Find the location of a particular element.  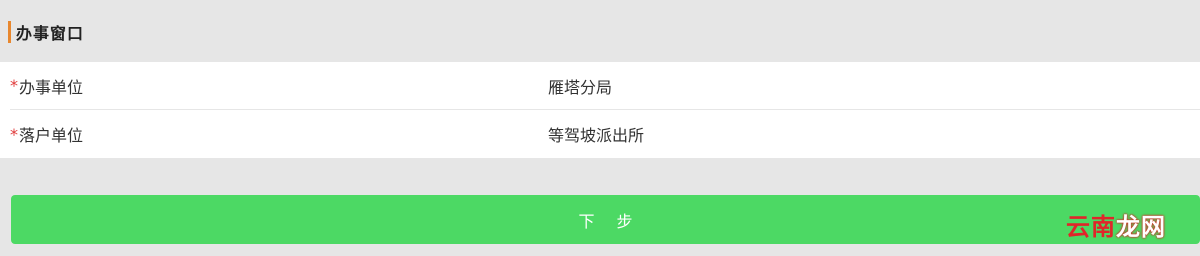

watermark-part1: 云南 is located at coordinates (1091, 227).